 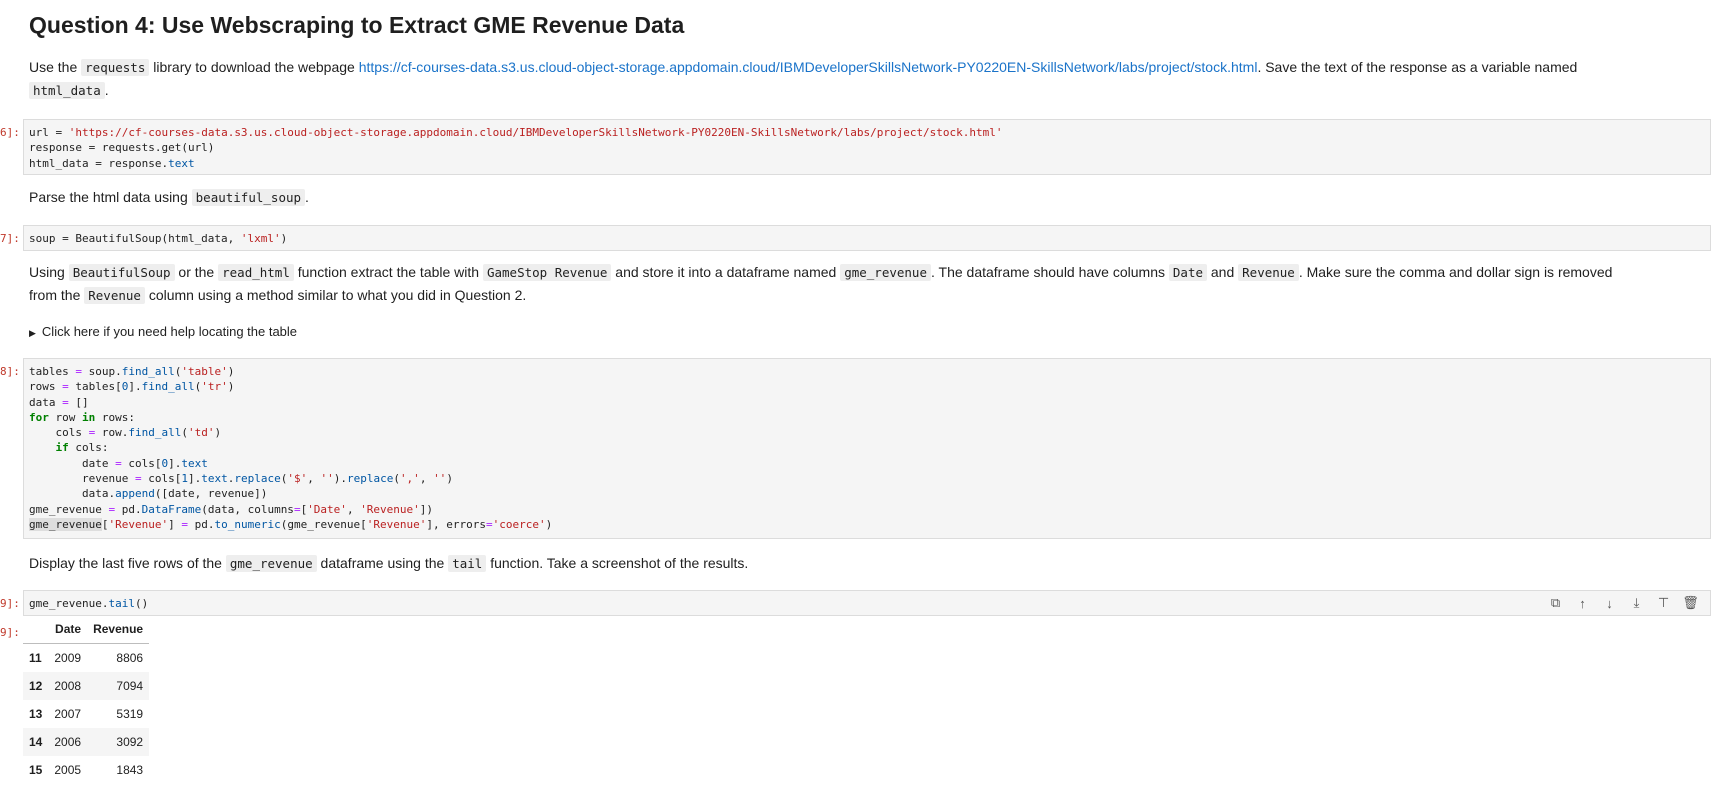 I want to click on date-cell: 2006, so click(x=68, y=742).